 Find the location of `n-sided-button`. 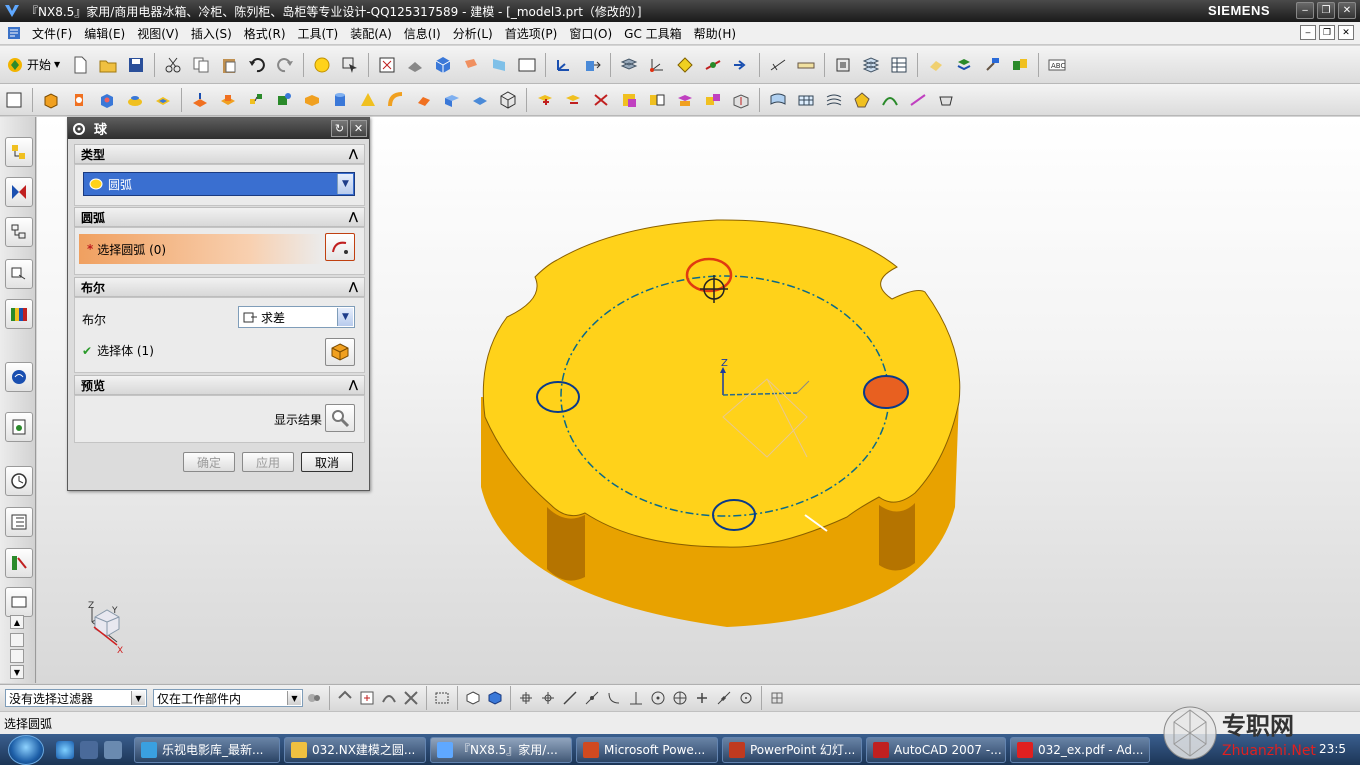

n-sided-button is located at coordinates (862, 100).